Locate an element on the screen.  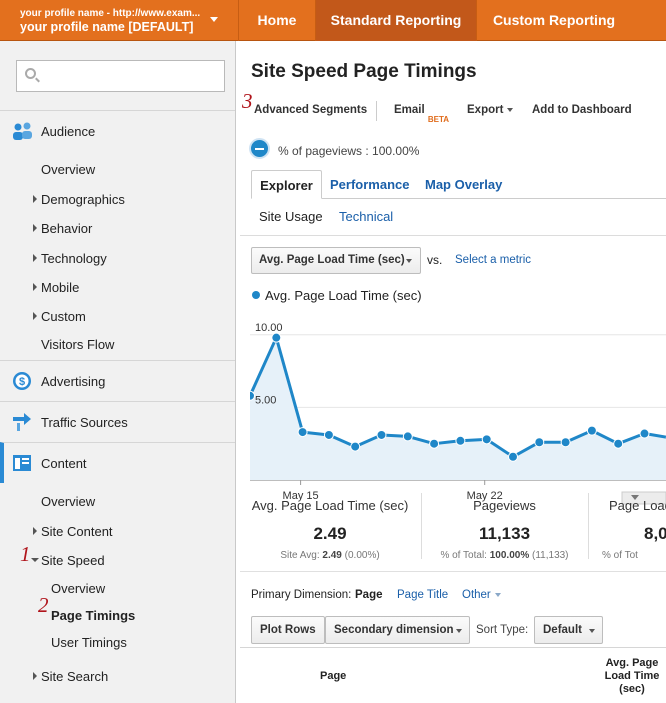
sidebar-item-label: Demographics is located at coordinates (83, 199).